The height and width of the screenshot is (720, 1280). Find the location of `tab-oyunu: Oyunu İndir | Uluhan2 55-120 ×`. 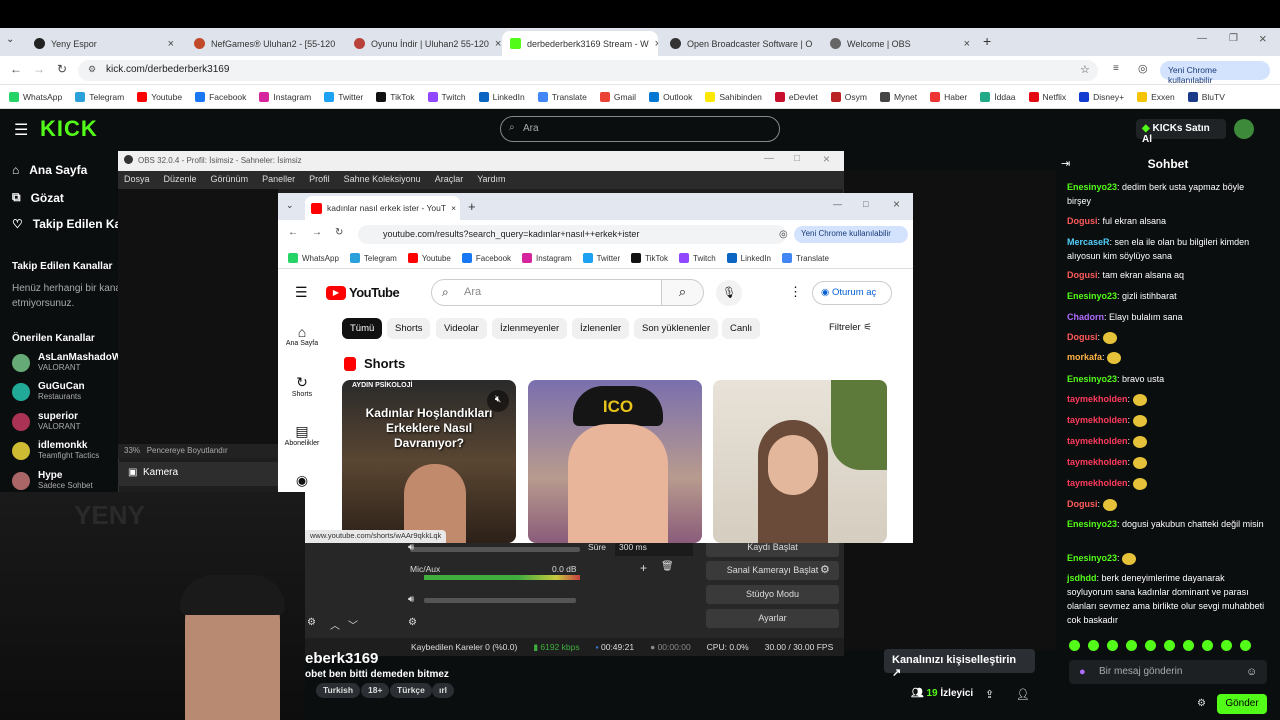

tab-oyunu: Oyunu İndir | Uluhan2 55-120 × is located at coordinates (424, 43).